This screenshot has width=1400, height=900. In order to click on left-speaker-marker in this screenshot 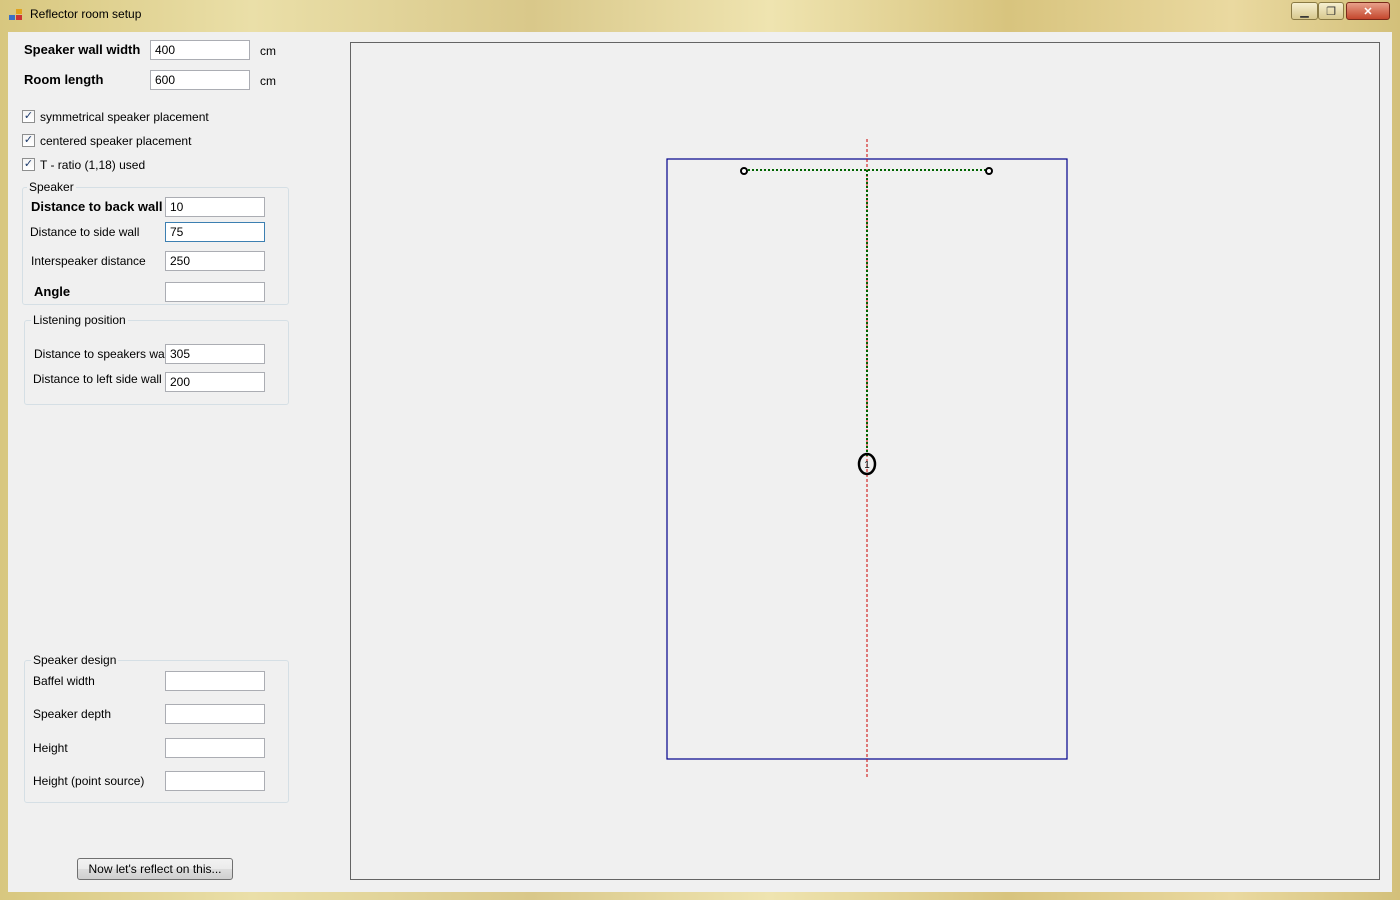, I will do `click(744, 171)`.